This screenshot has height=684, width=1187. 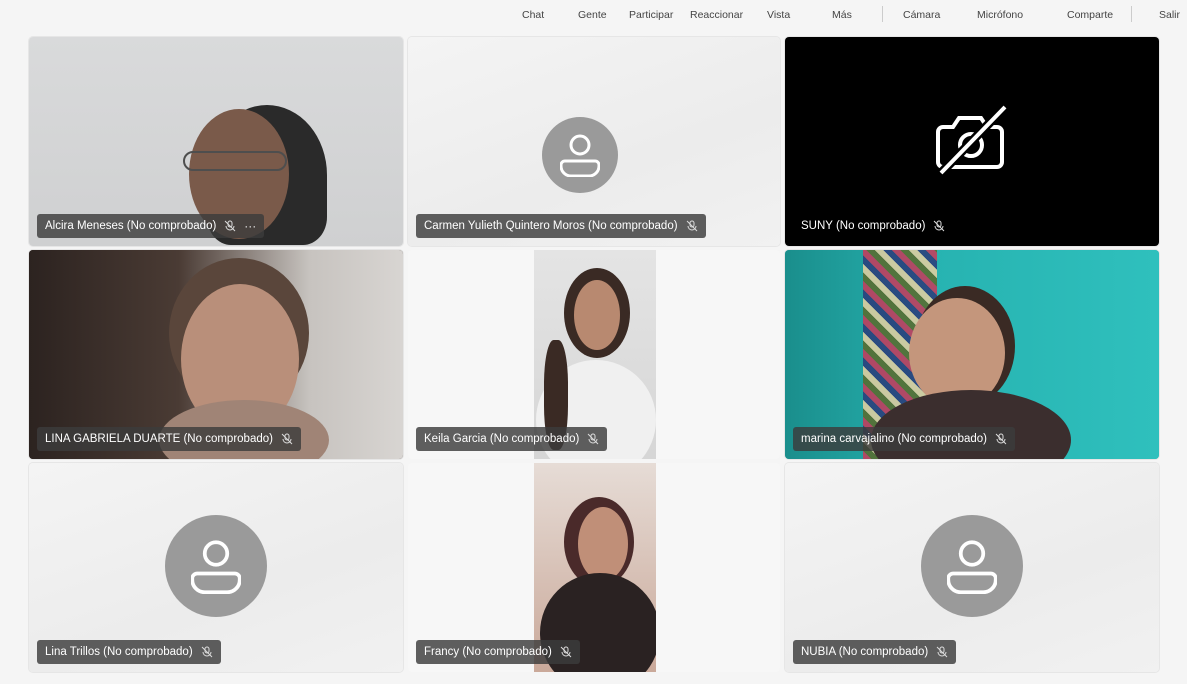 I want to click on view-button: Vista, so click(x=778, y=15).